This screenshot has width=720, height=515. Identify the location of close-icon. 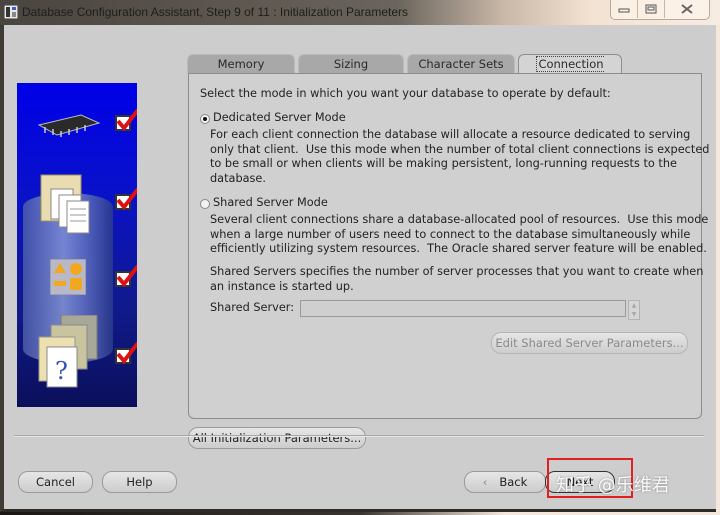
(687, 9).